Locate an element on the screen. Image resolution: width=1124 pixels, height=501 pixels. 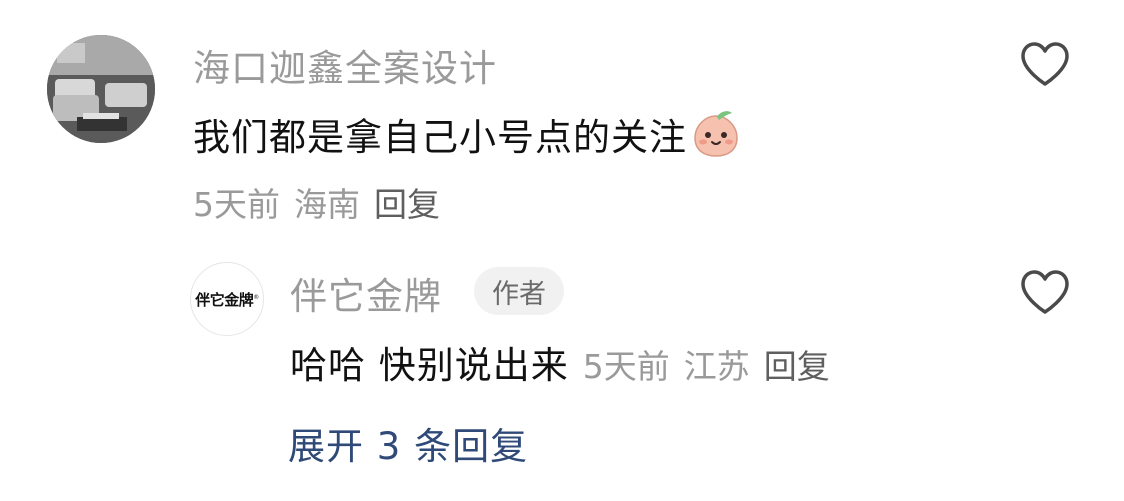
avatar: 伴它金牌® is located at coordinates (227, 299).